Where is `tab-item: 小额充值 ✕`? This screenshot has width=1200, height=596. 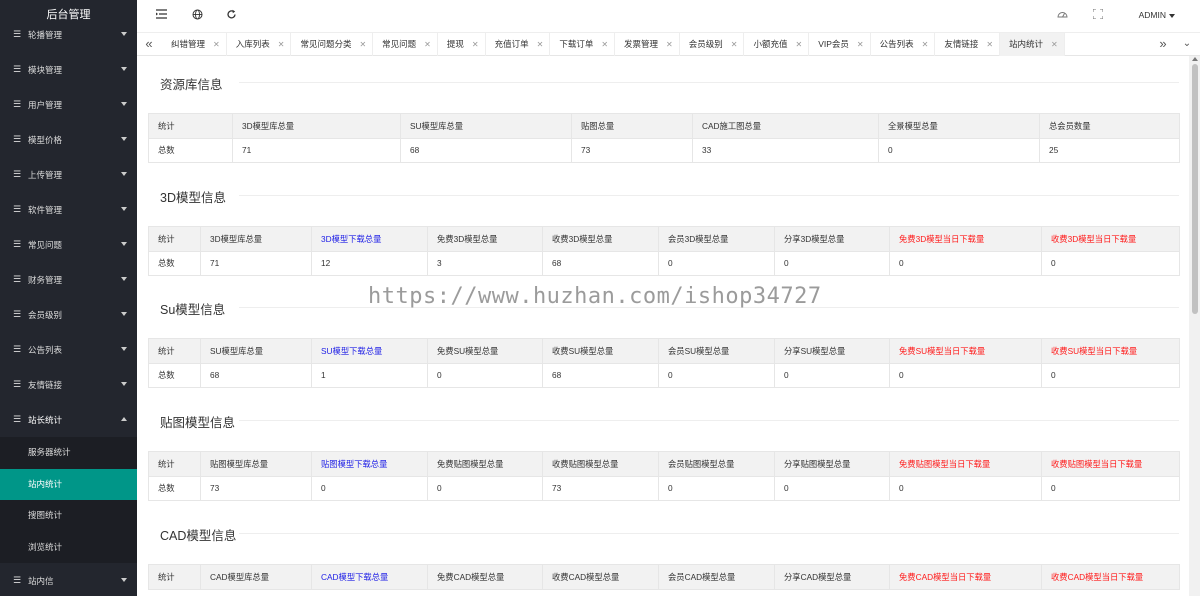 tab-item: 小额充值 ✕ is located at coordinates (777, 44).